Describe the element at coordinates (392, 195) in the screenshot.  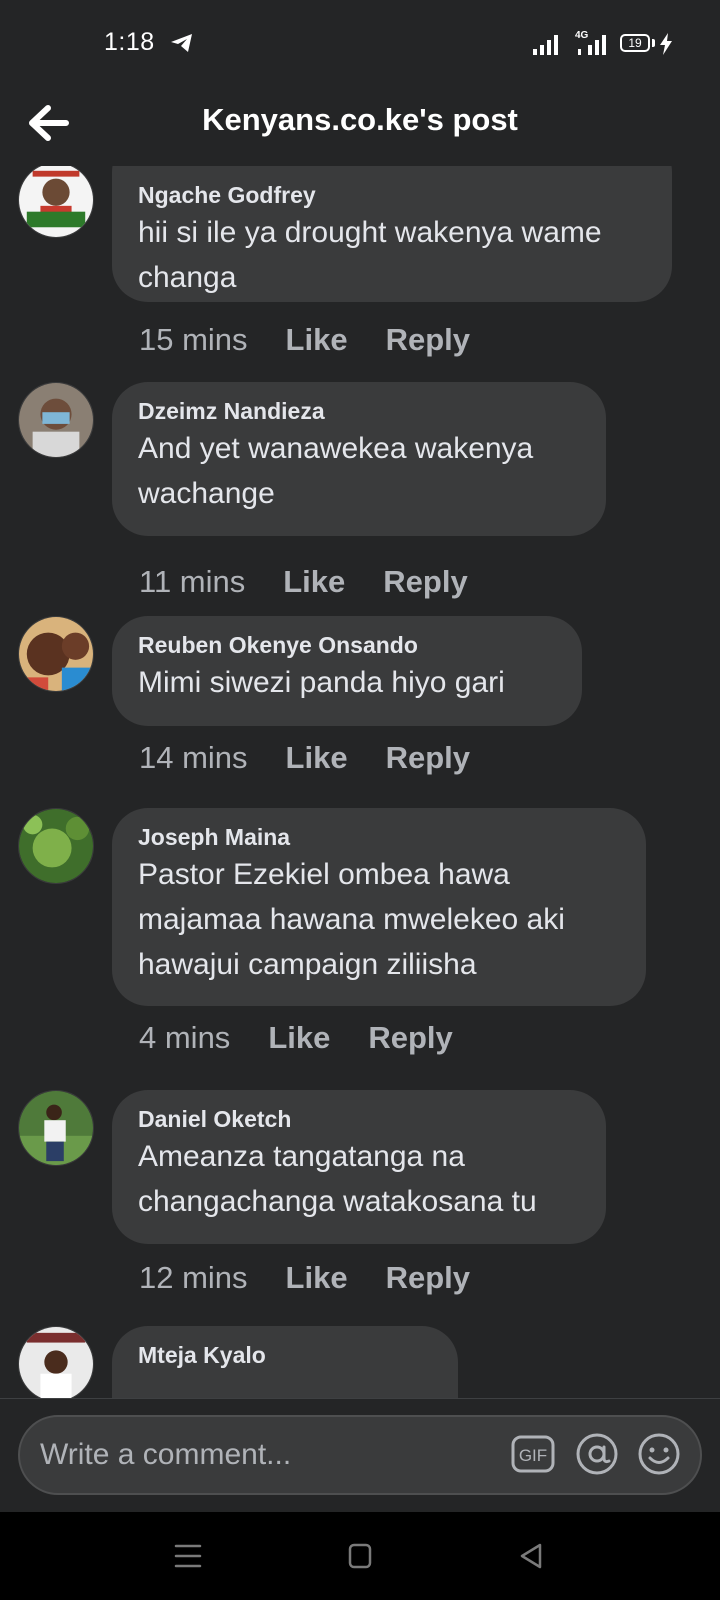
I see `comment-author: Ngache Godfrey` at that location.